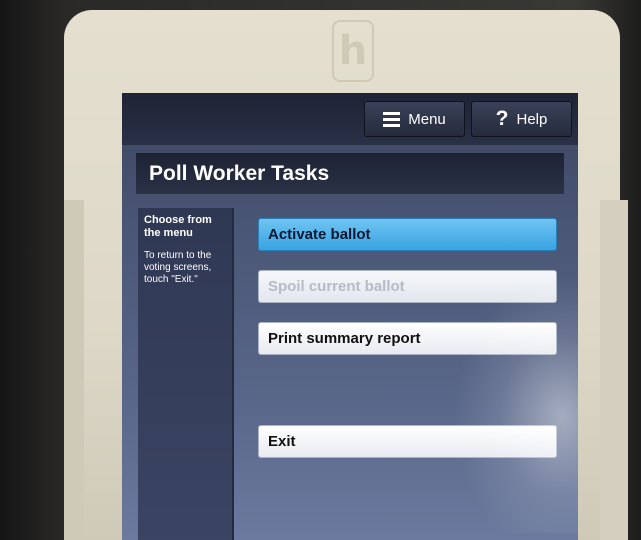 This screenshot has width=641, height=540. Describe the element at coordinates (350, 173) in the screenshot. I see `page-title: Poll Worker Tasks` at that location.